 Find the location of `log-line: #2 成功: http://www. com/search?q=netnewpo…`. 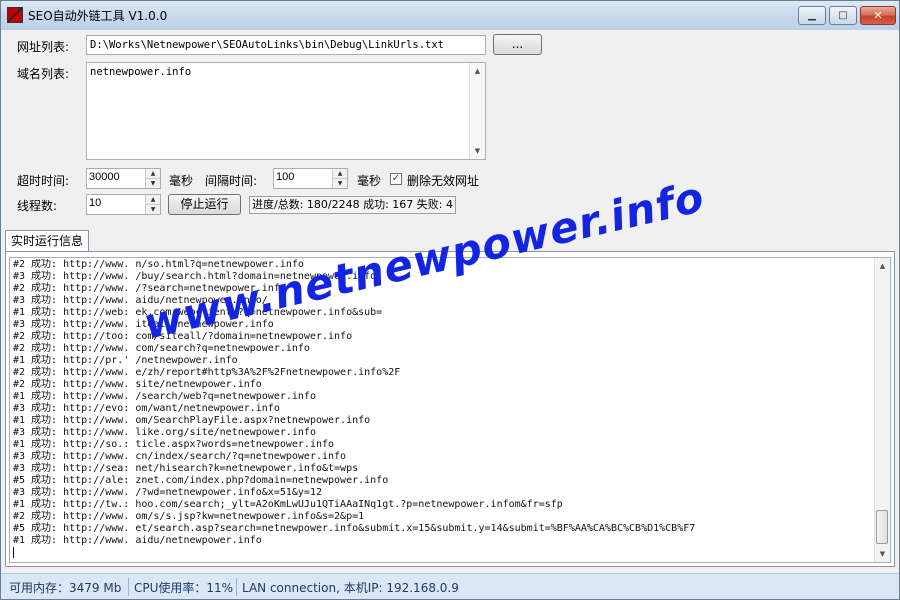

log-line: #2 成功: http://www. com/search?q=netnewpo… is located at coordinates (161, 348).